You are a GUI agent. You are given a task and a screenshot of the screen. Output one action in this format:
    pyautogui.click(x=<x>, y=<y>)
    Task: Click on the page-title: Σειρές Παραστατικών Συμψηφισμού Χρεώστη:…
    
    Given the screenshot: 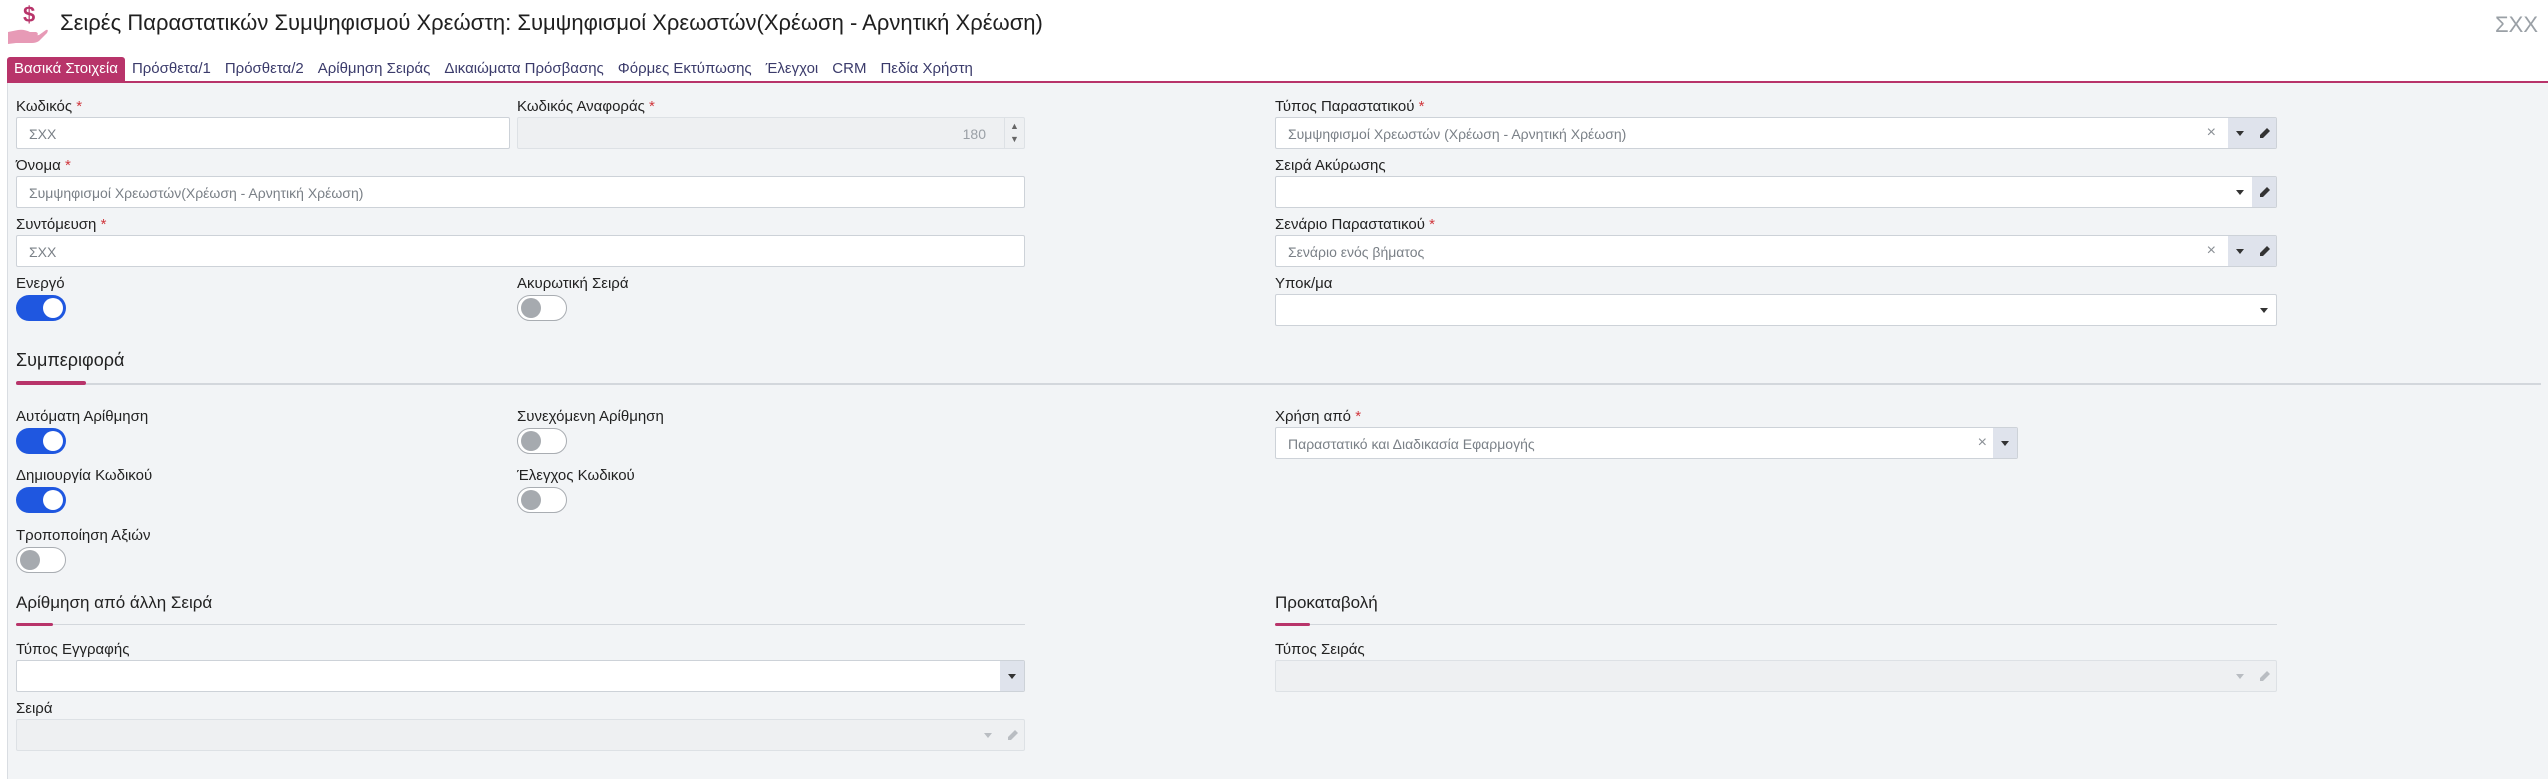 What is the action you would take?
    pyautogui.click(x=551, y=22)
    